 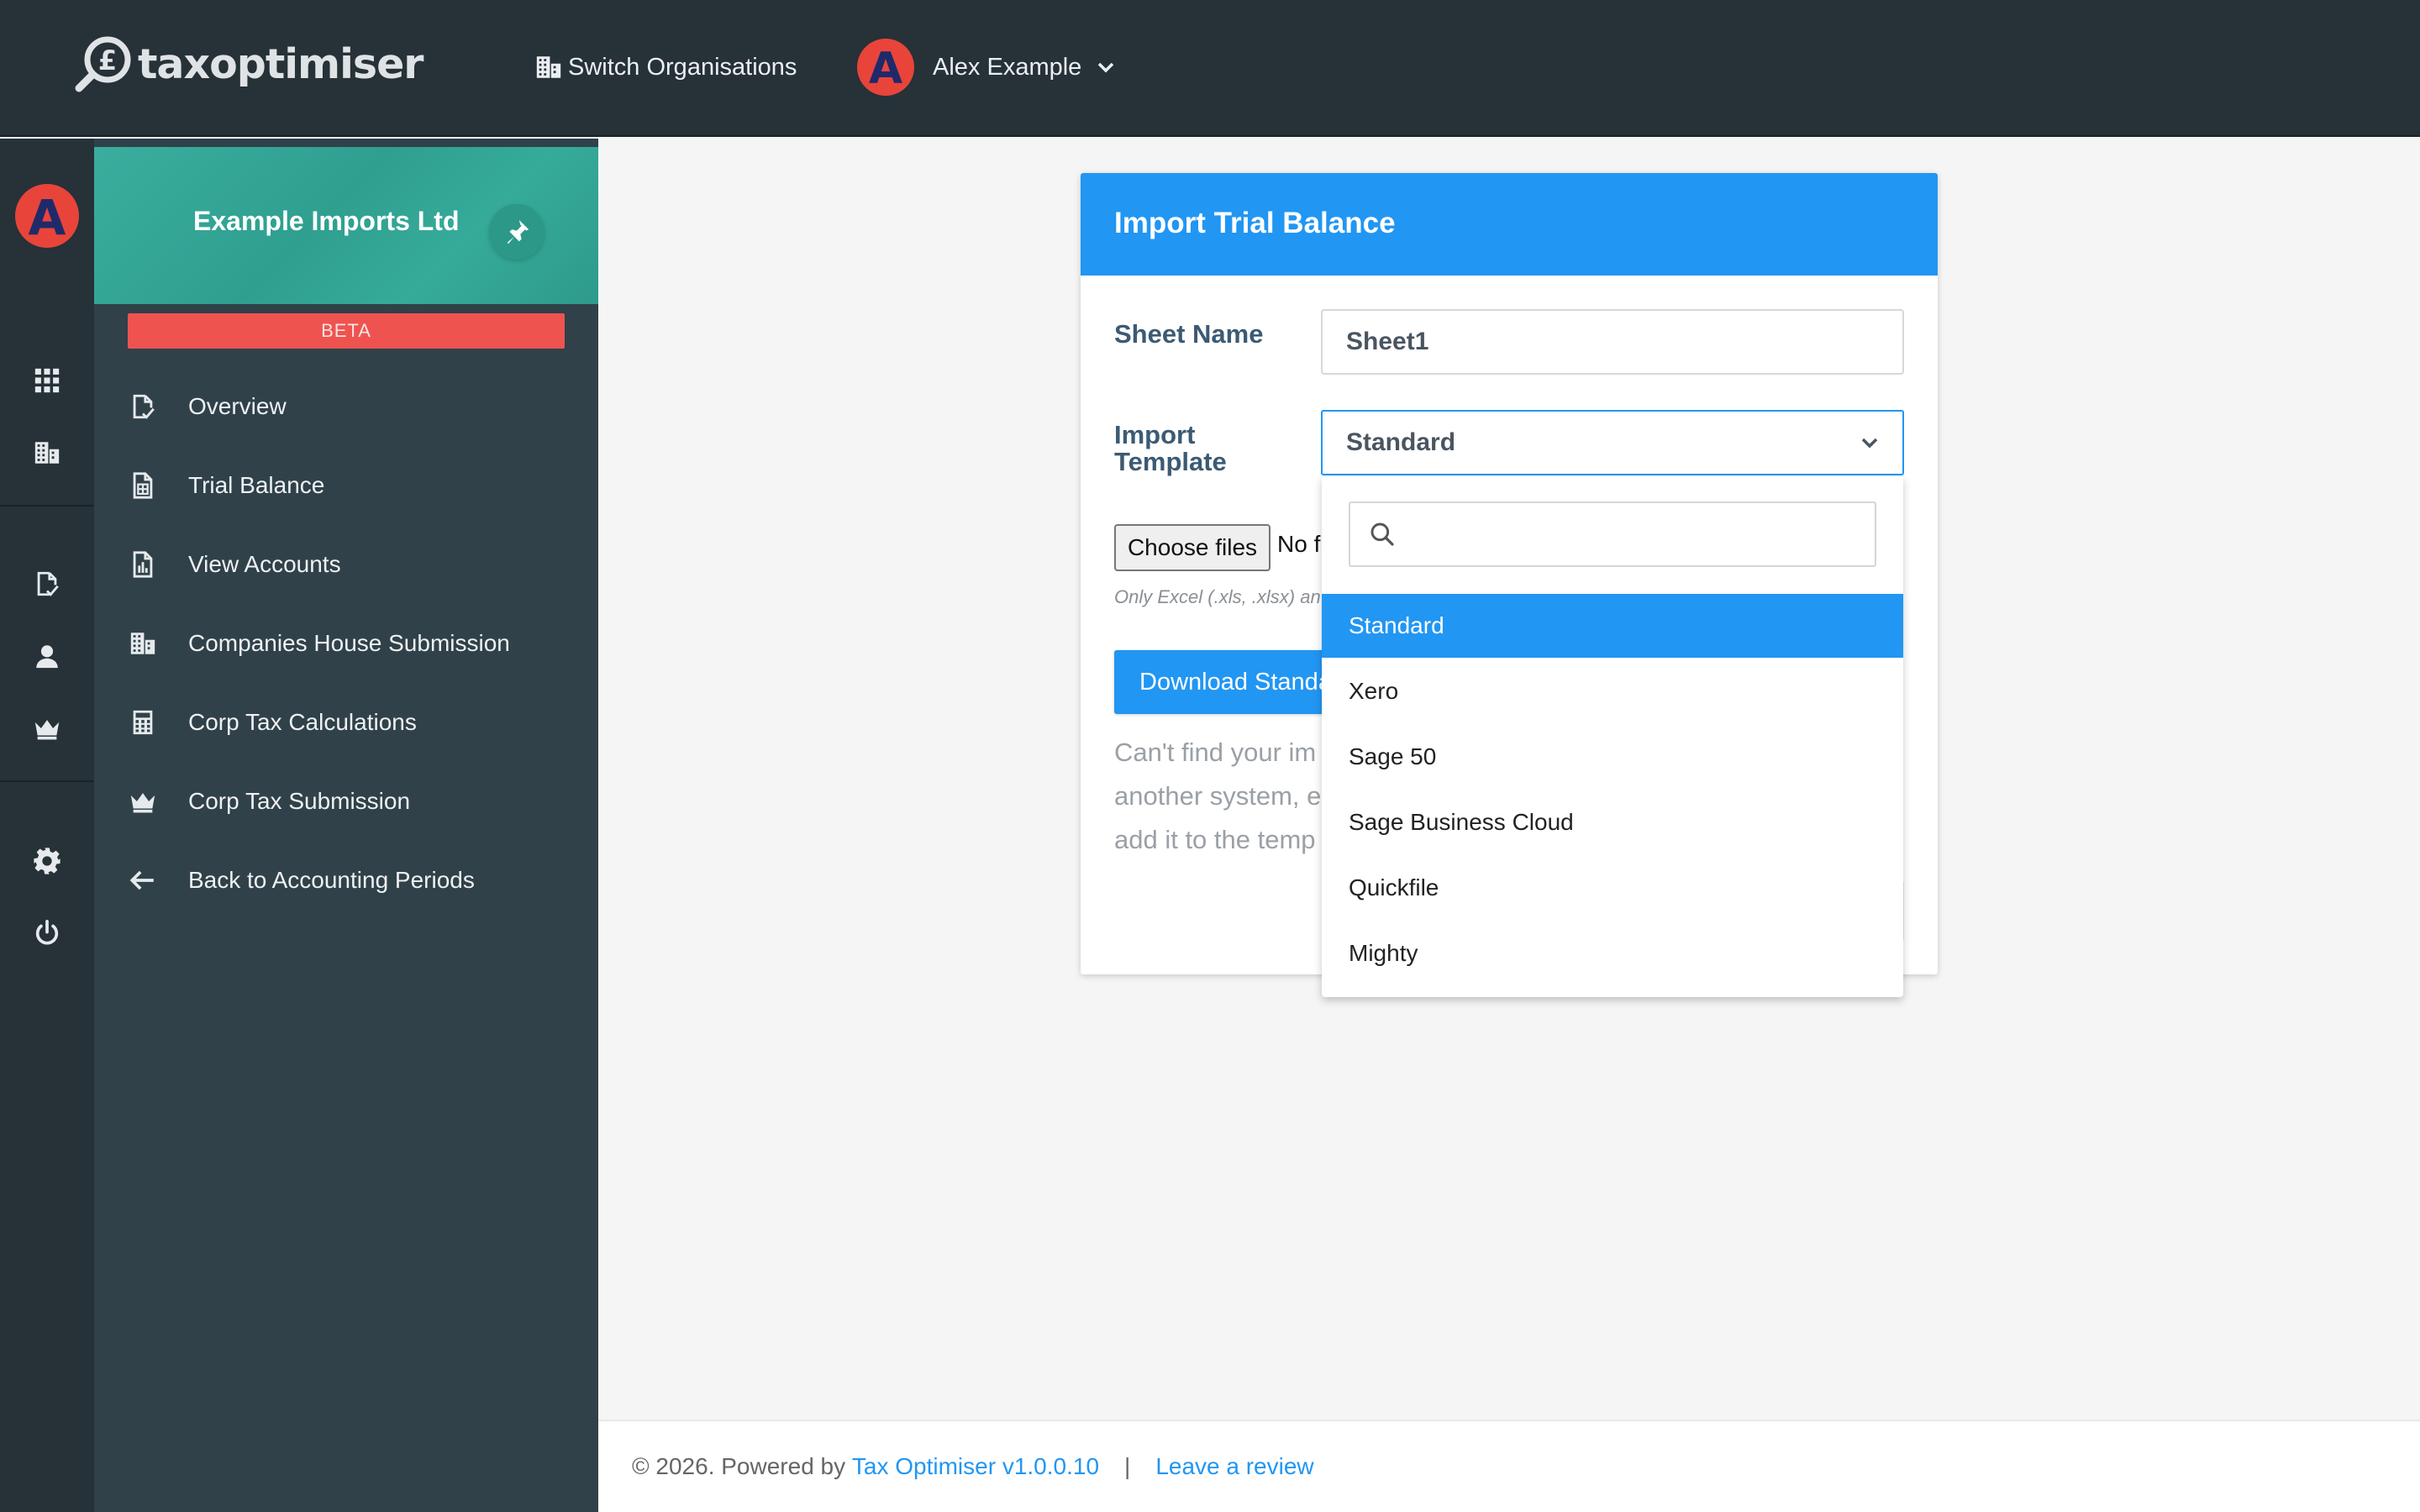 What do you see at coordinates (1613, 953) in the screenshot?
I see `dropdown-option-mighty: Mighty` at bounding box center [1613, 953].